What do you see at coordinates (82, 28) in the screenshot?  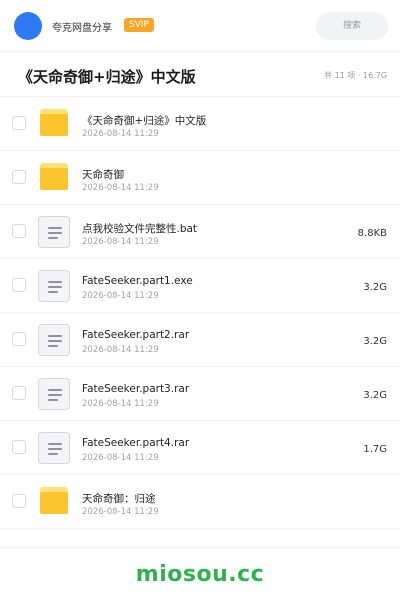 I see `app-name: 夸克网盘分享` at bounding box center [82, 28].